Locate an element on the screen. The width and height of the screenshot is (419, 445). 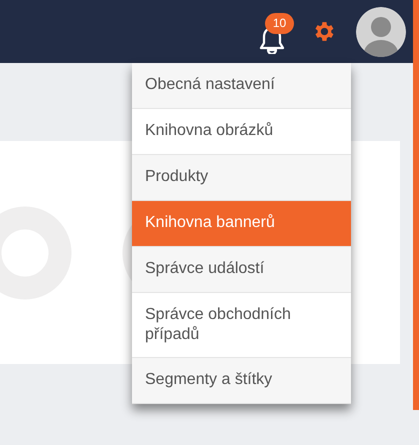
menu-item: Knihovna obrázků is located at coordinates (241, 132).